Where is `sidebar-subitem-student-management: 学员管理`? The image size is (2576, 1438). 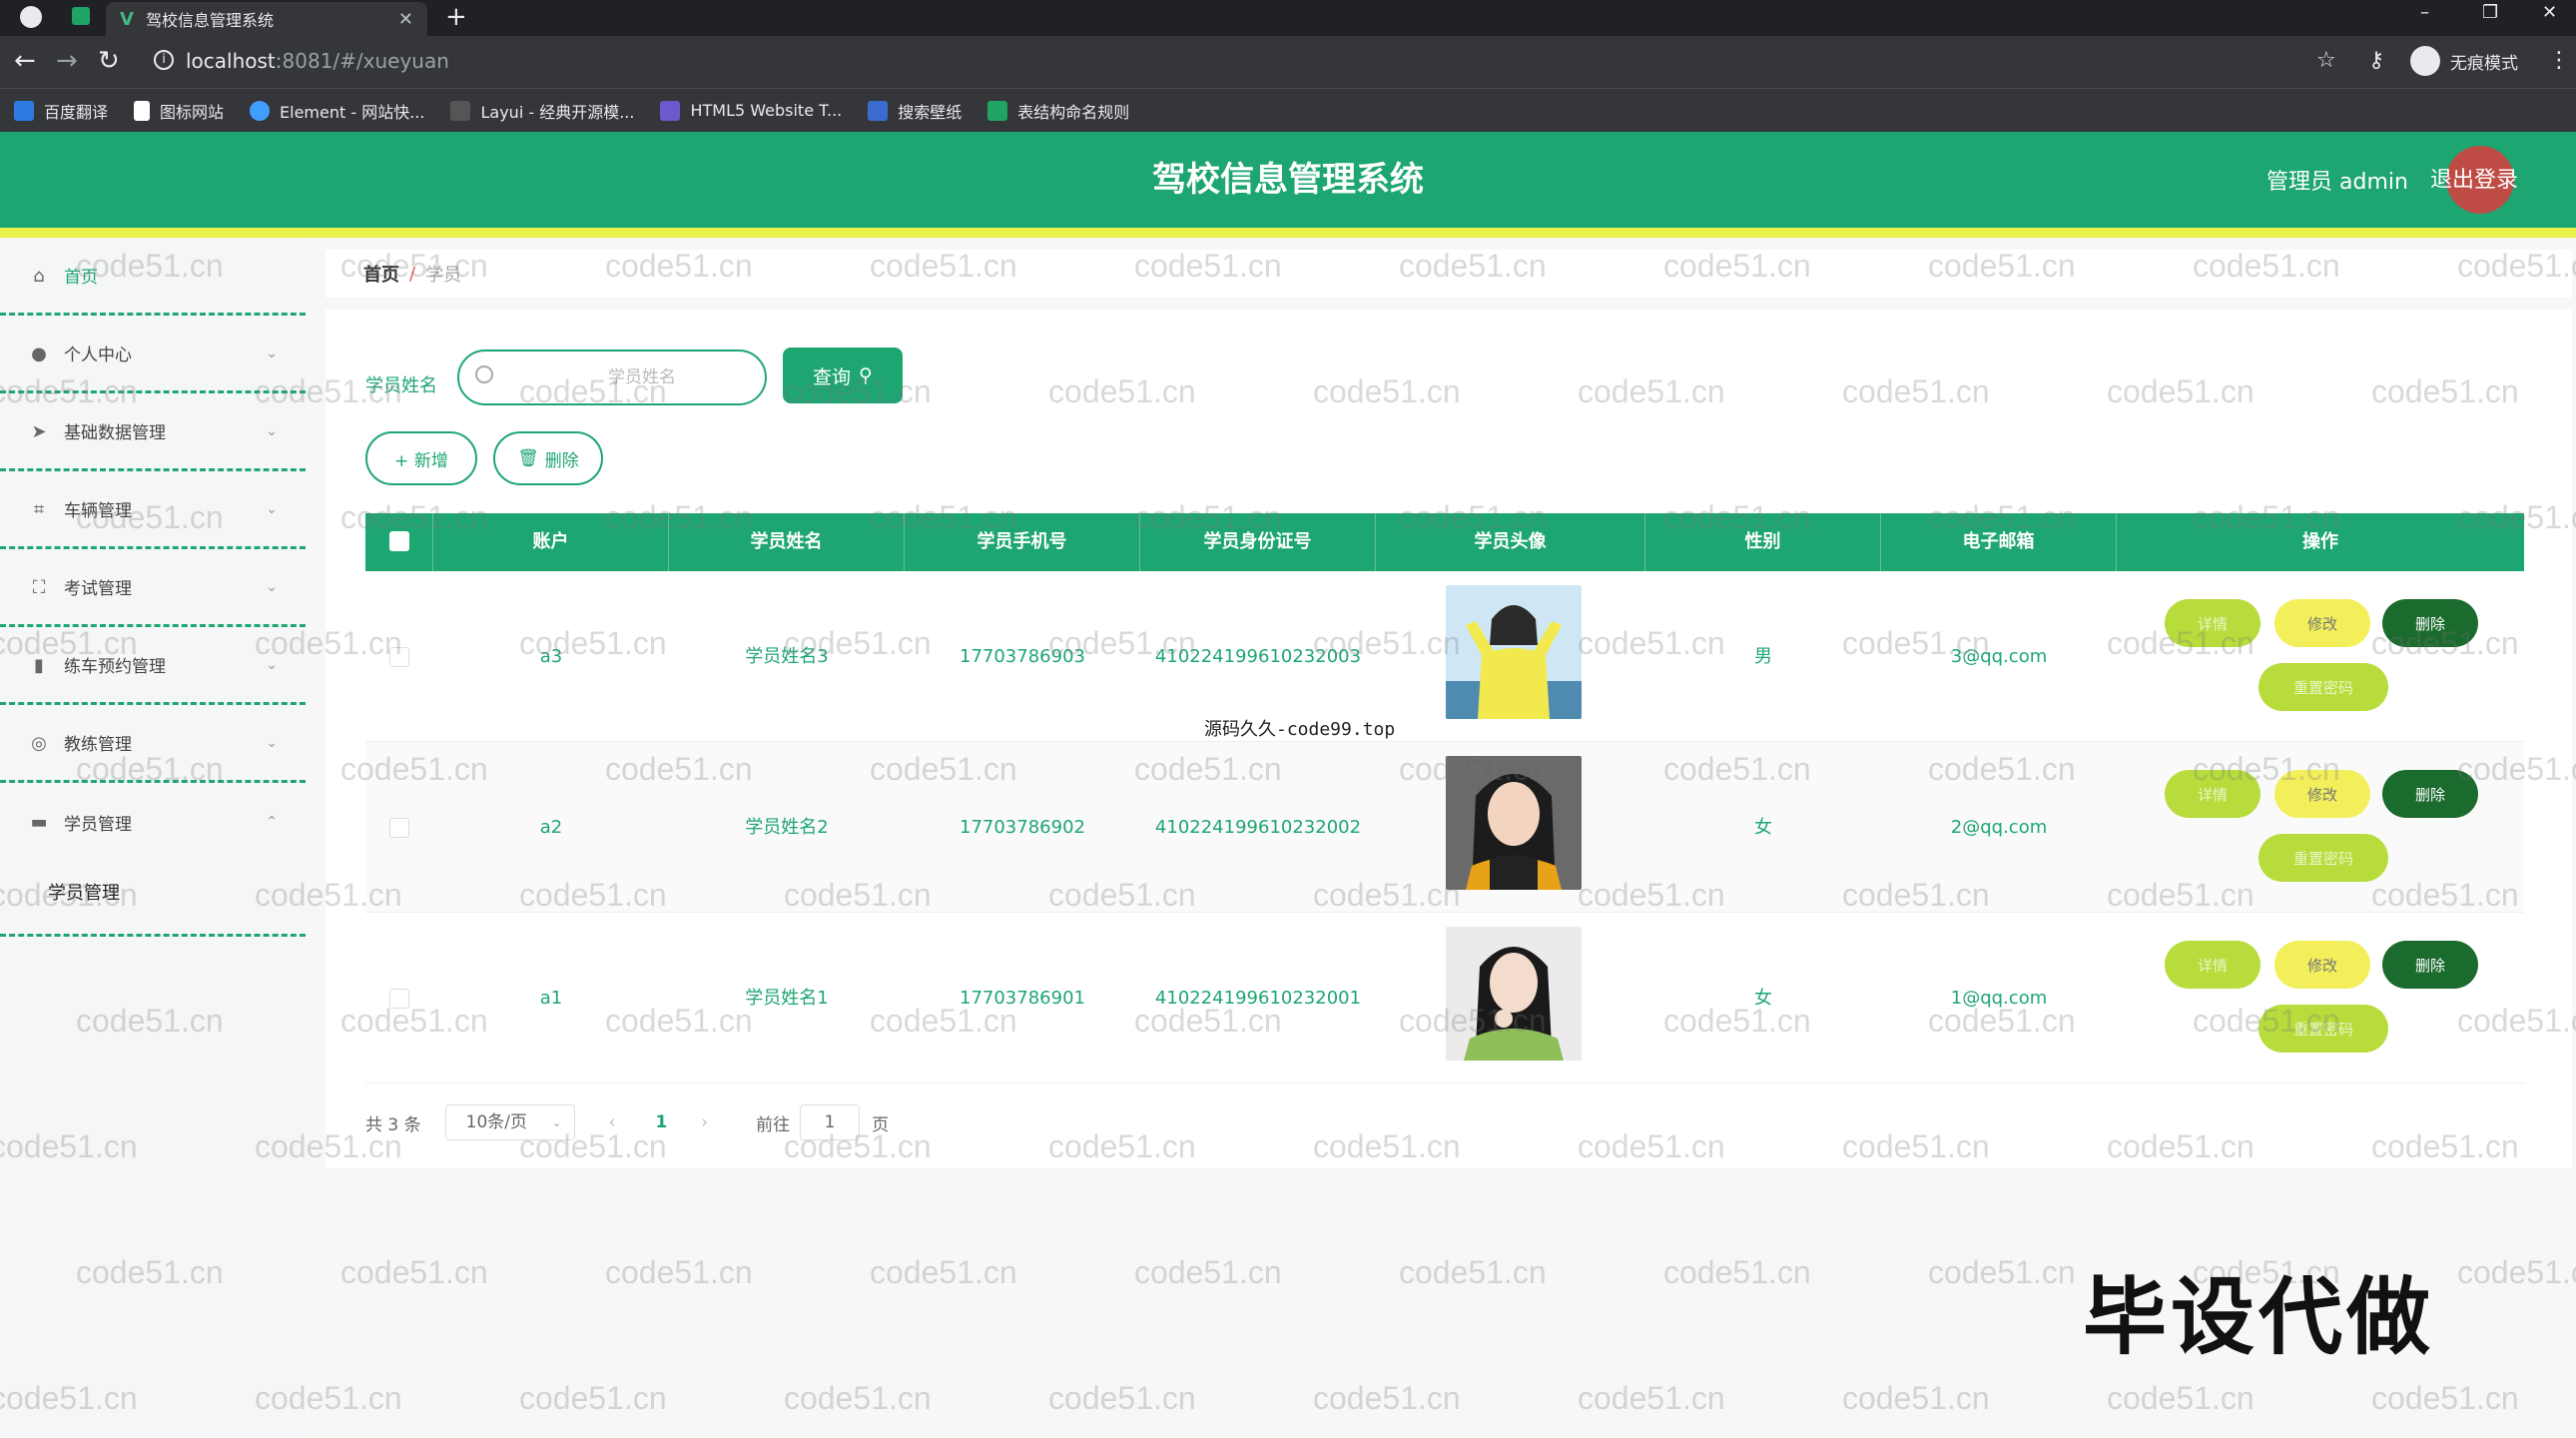 sidebar-subitem-student-management: 学员管理 is located at coordinates (153, 893).